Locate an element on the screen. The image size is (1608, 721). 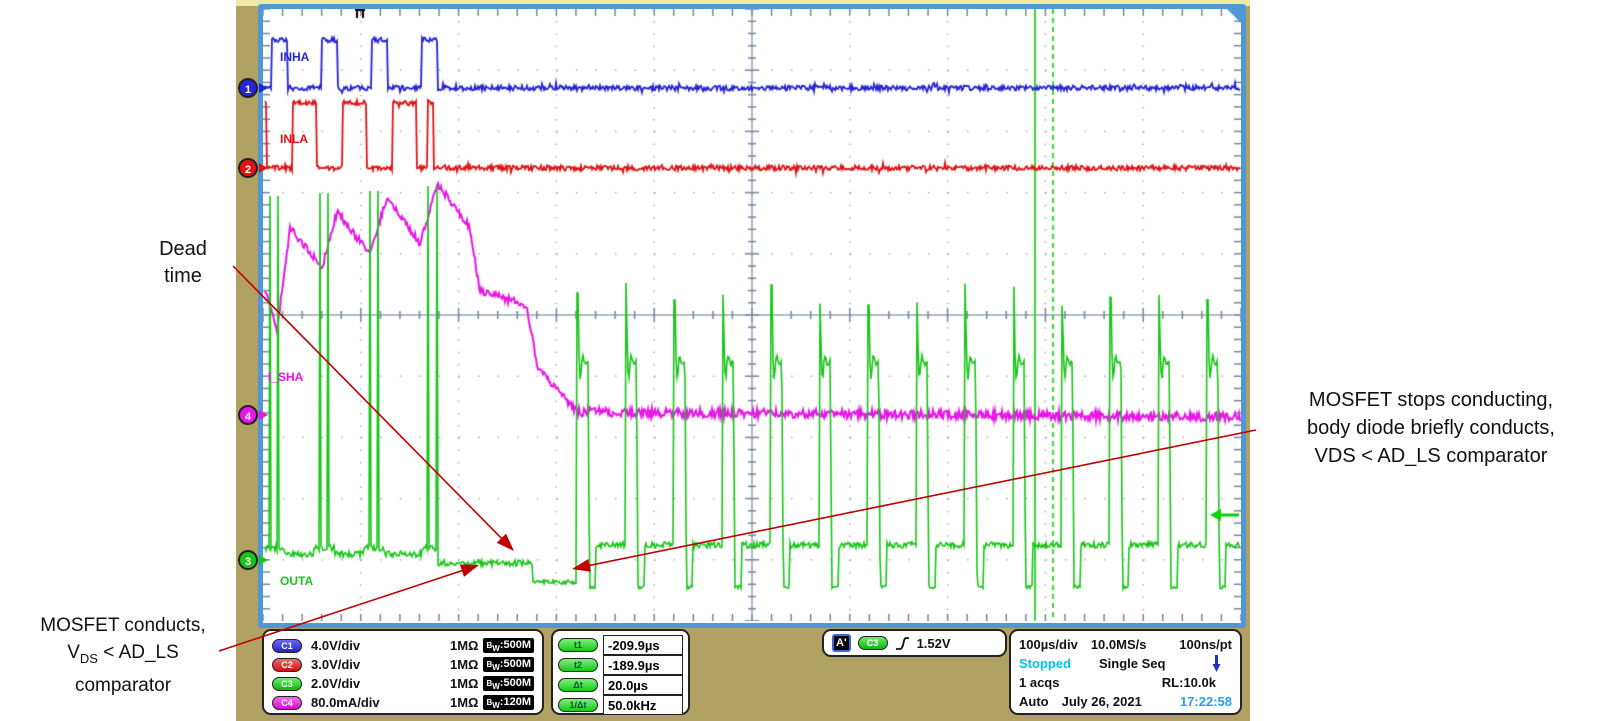
cursor-row-dt: Δt 20.0µs is located at coordinates (620, 684).